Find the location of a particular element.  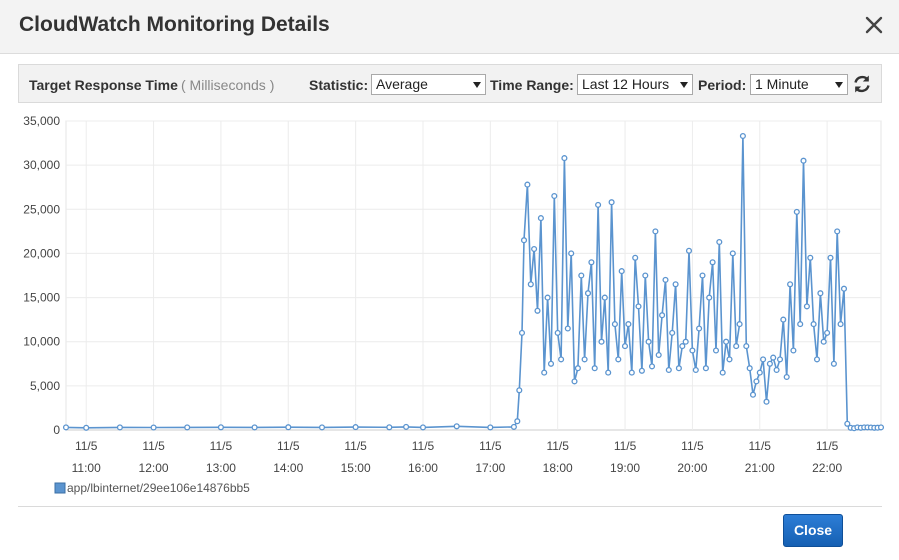

close-button: Close is located at coordinates (813, 530).